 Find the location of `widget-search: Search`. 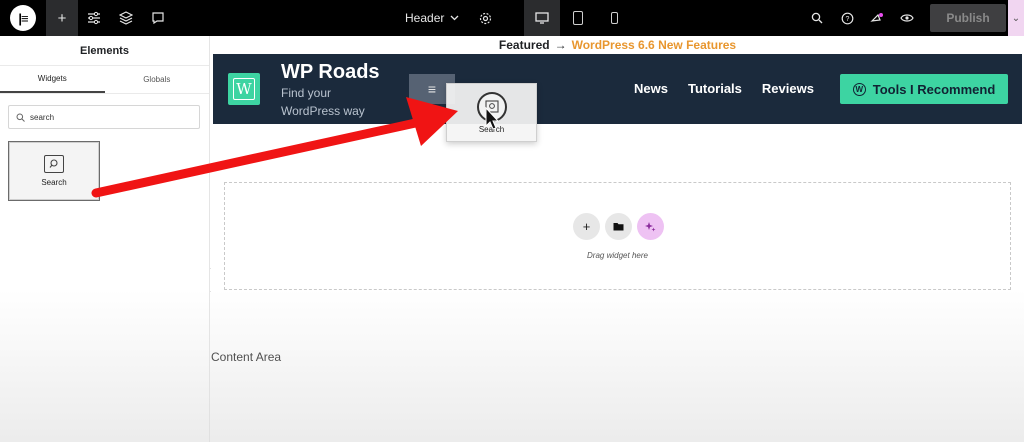

widget-search: Search is located at coordinates (54, 171).